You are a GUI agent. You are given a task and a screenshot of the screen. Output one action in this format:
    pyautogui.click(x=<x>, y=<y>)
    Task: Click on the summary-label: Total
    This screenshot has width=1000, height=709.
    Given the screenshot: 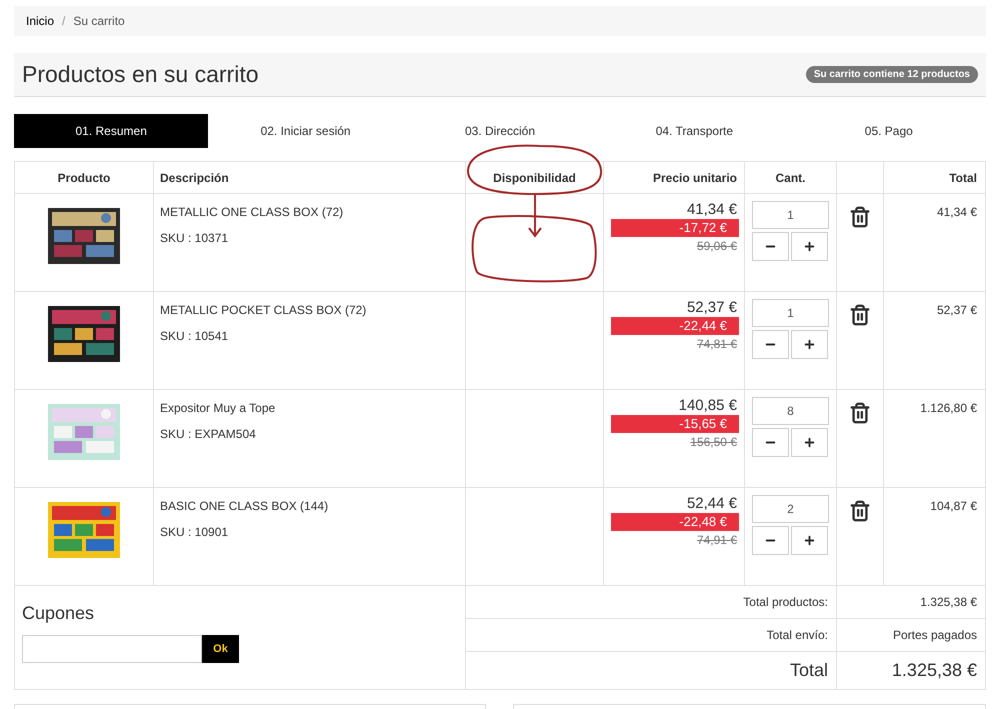 What is the action you would take?
    pyautogui.click(x=809, y=670)
    